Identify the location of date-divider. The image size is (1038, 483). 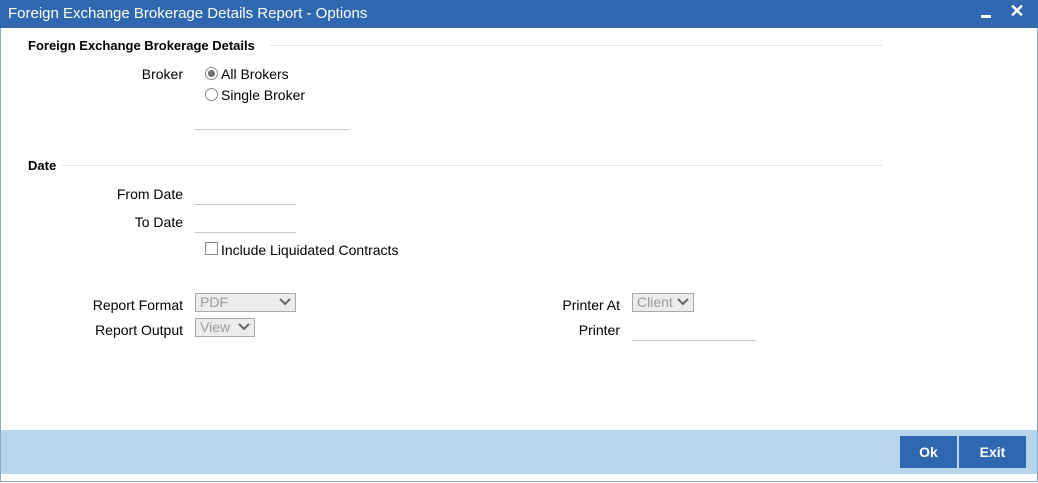
(472, 165).